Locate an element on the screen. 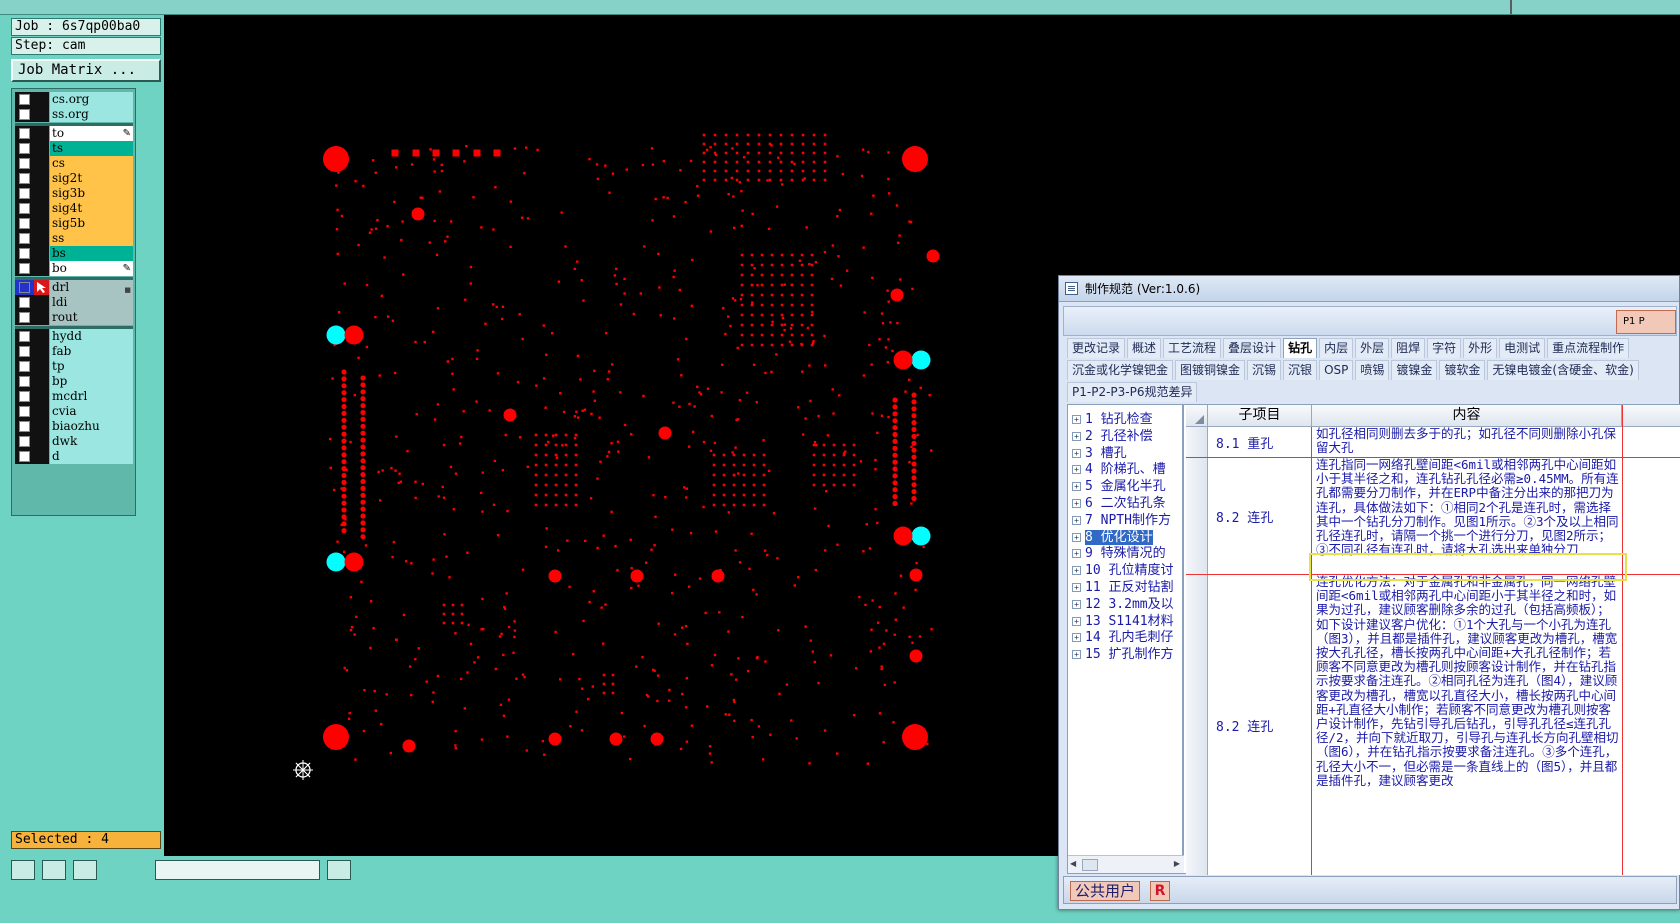 The height and width of the screenshot is (923, 1680). layer-row: rout is located at coordinates (74, 317).